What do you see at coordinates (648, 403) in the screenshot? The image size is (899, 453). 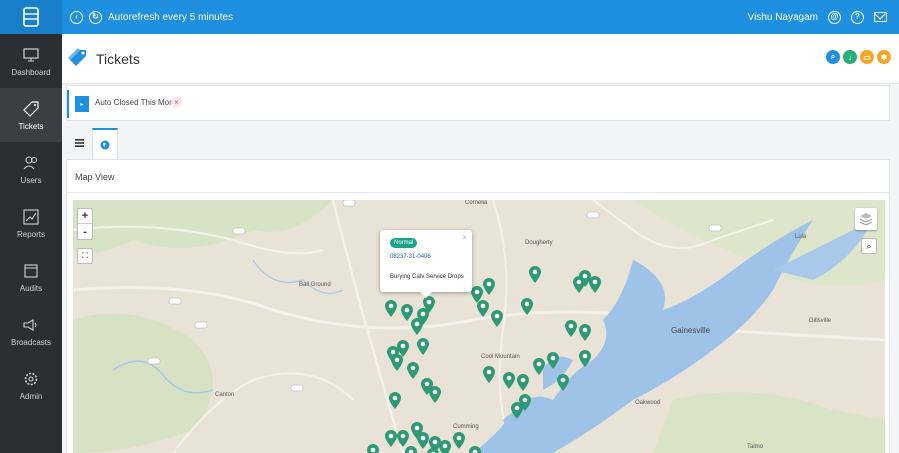 I see `map-place-label: Oakwood` at bounding box center [648, 403].